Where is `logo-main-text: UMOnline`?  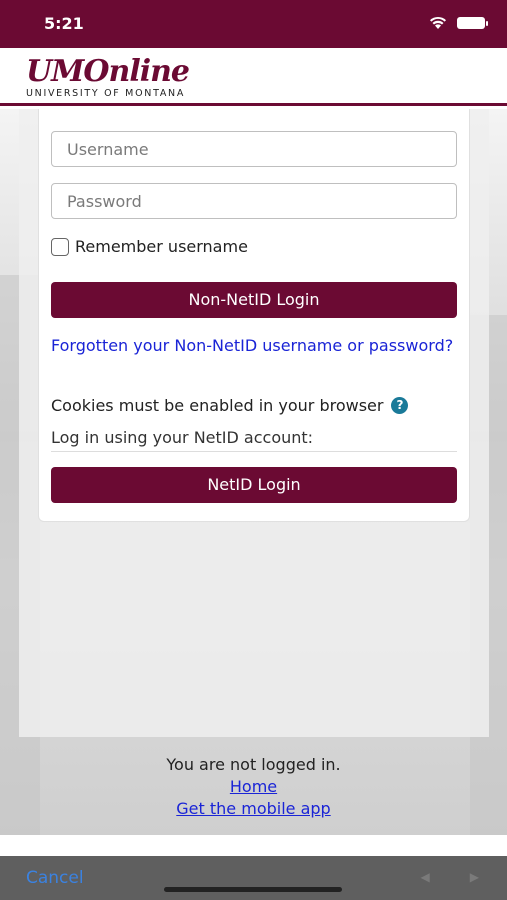
logo-main-text: UMOnline is located at coordinates (108, 72).